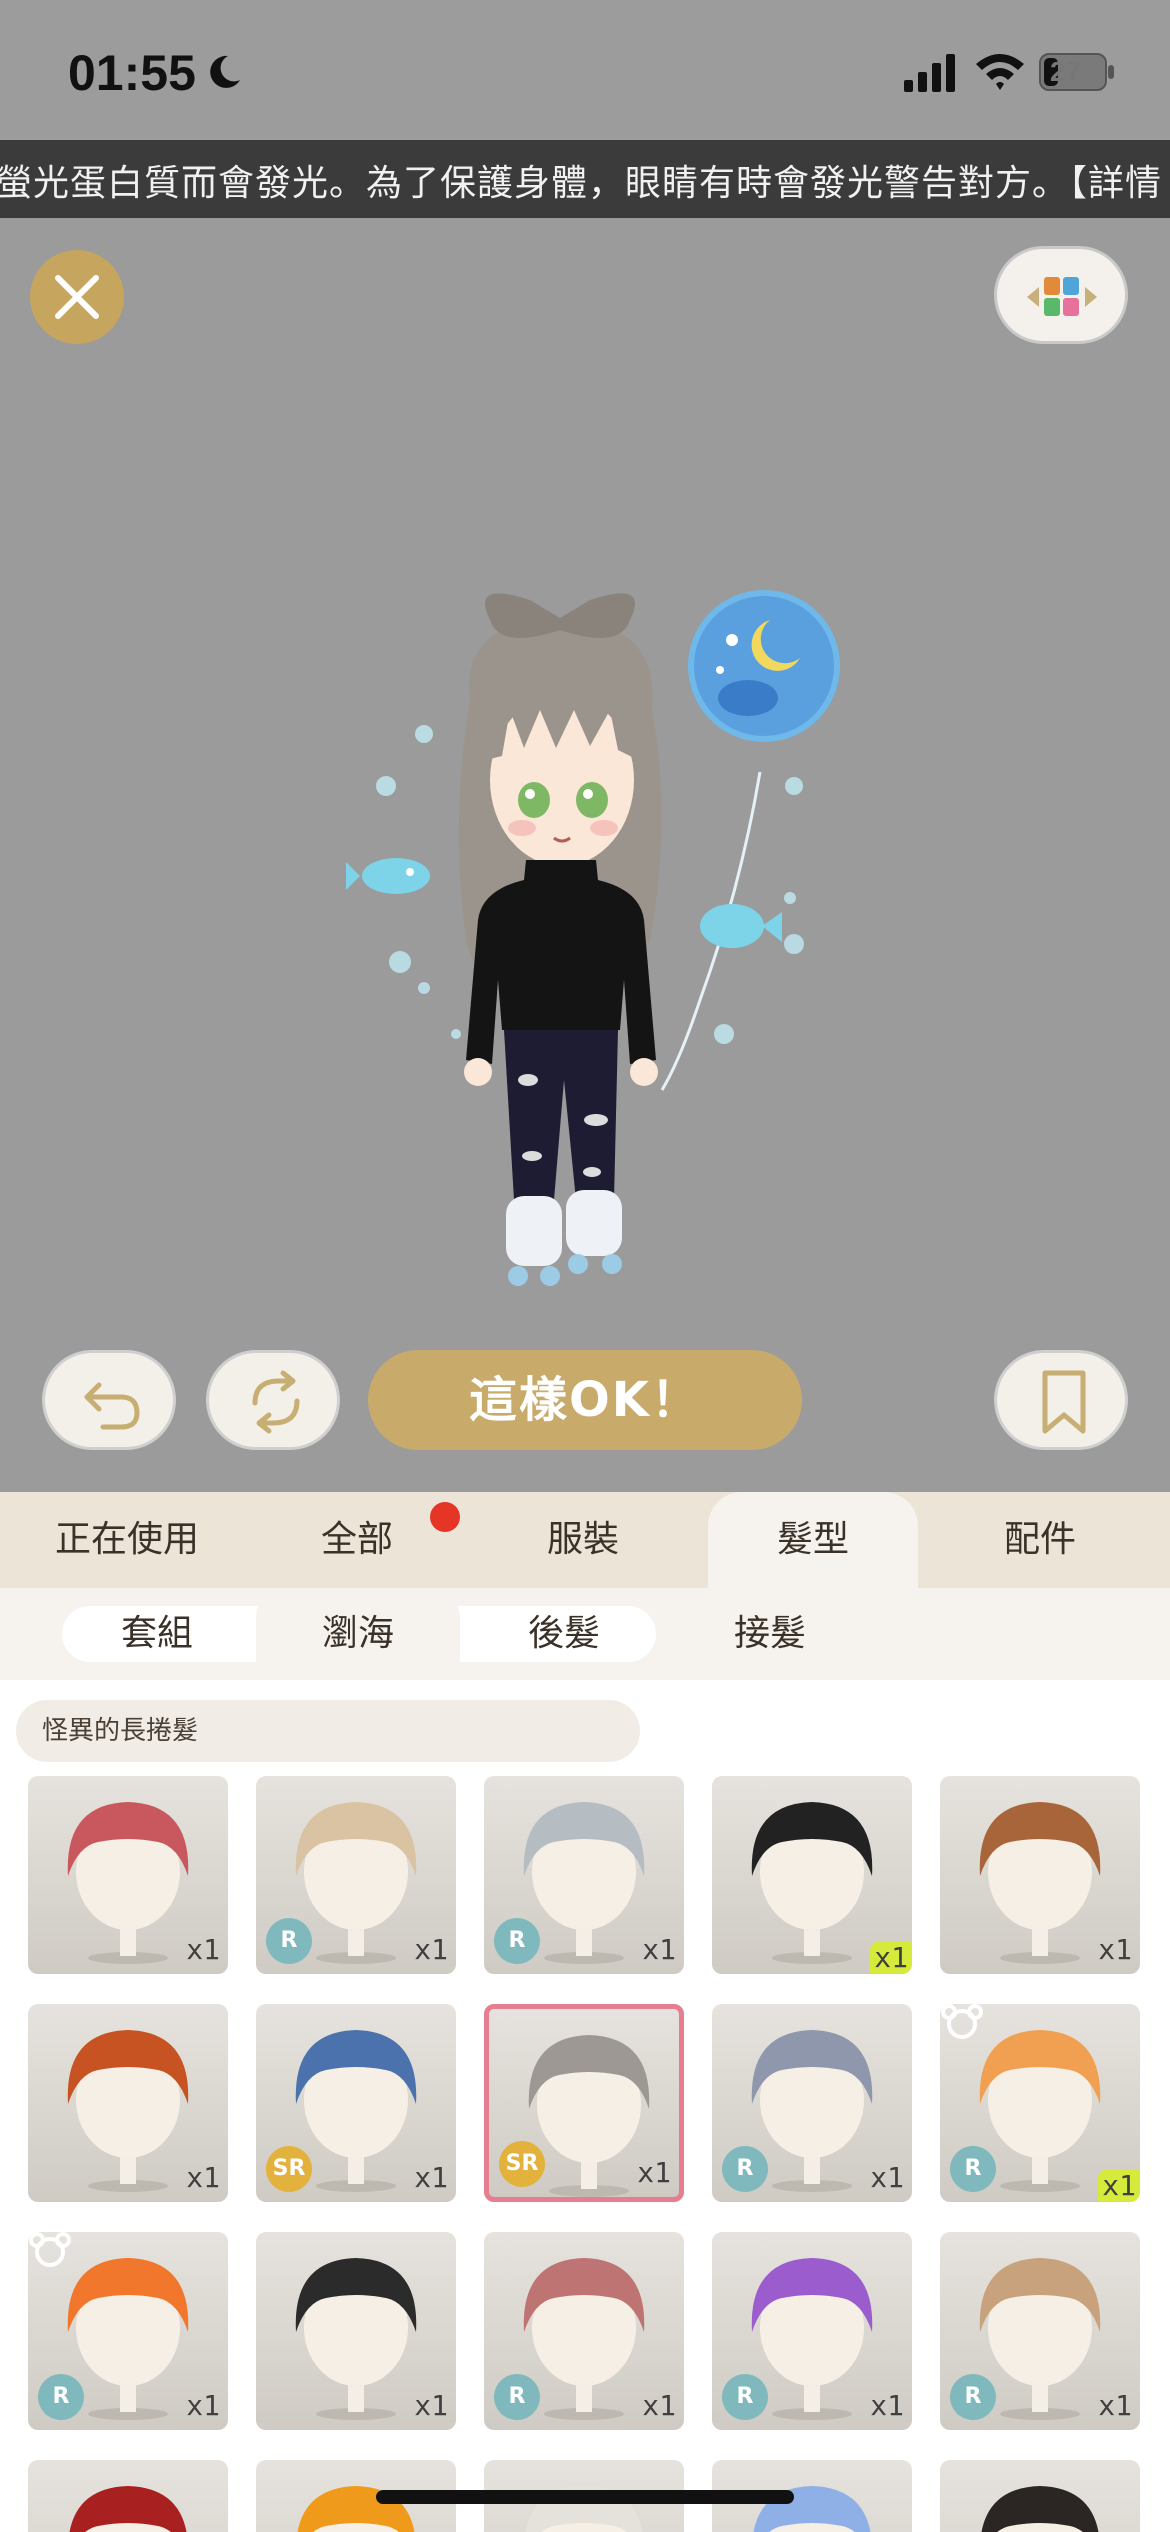 This screenshot has height=2532, width=1170. What do you see at coordinates (157, 1634) in the screenshot?
I see `subtab-set: 套組` at bounding box center [157, 1634].